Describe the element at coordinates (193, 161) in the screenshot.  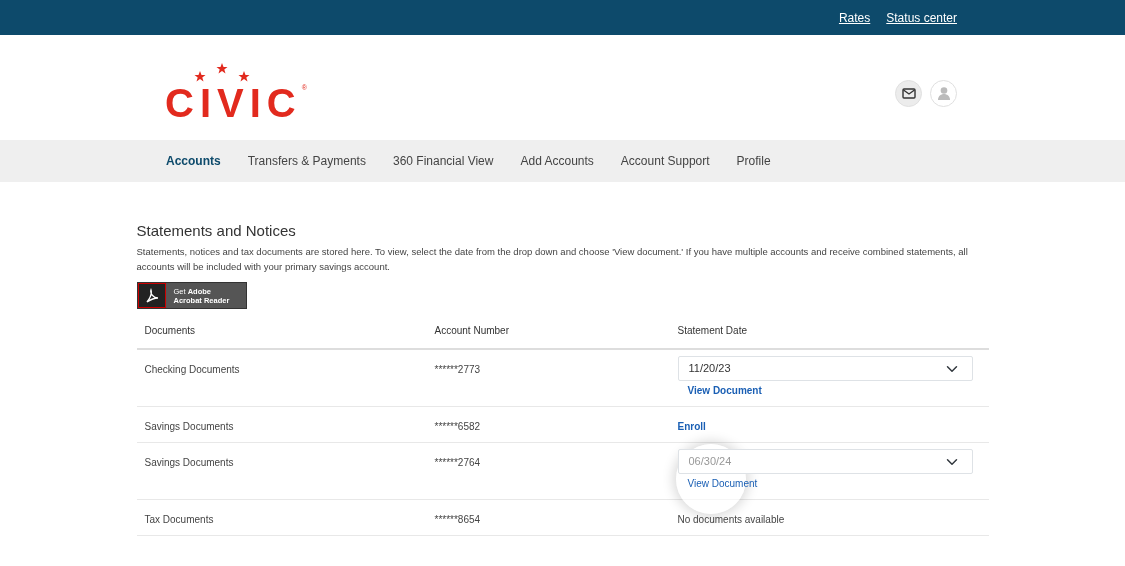
I see `nav-tab: Accounts` at that location.